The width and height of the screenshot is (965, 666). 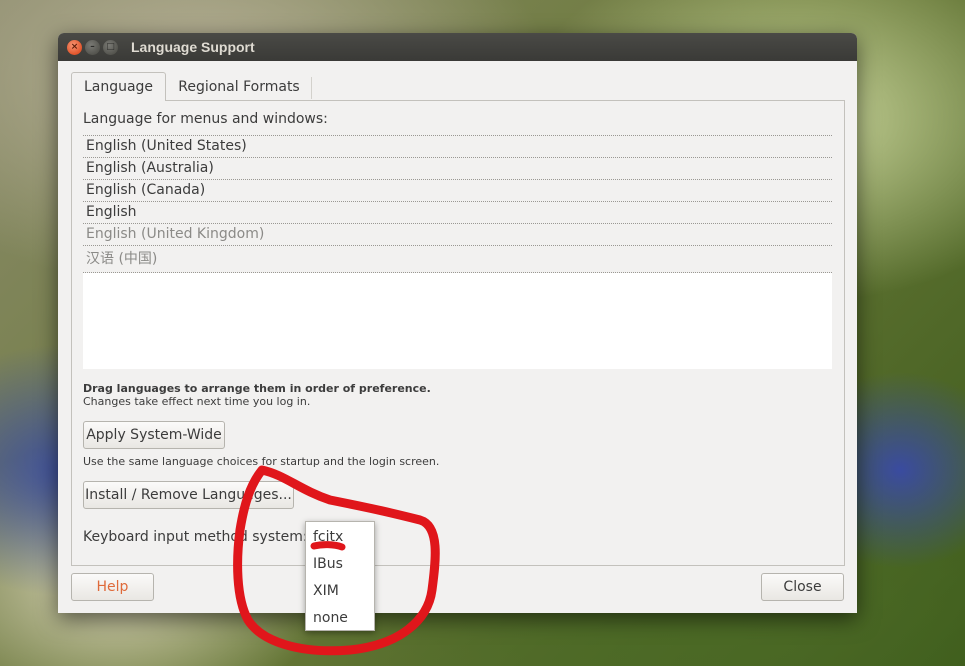 What do you see at coordinates (154, 435) in the screenshot?
I see `apply-system-wide-button: Apply System-Wide` at bounding box center [154, 435].